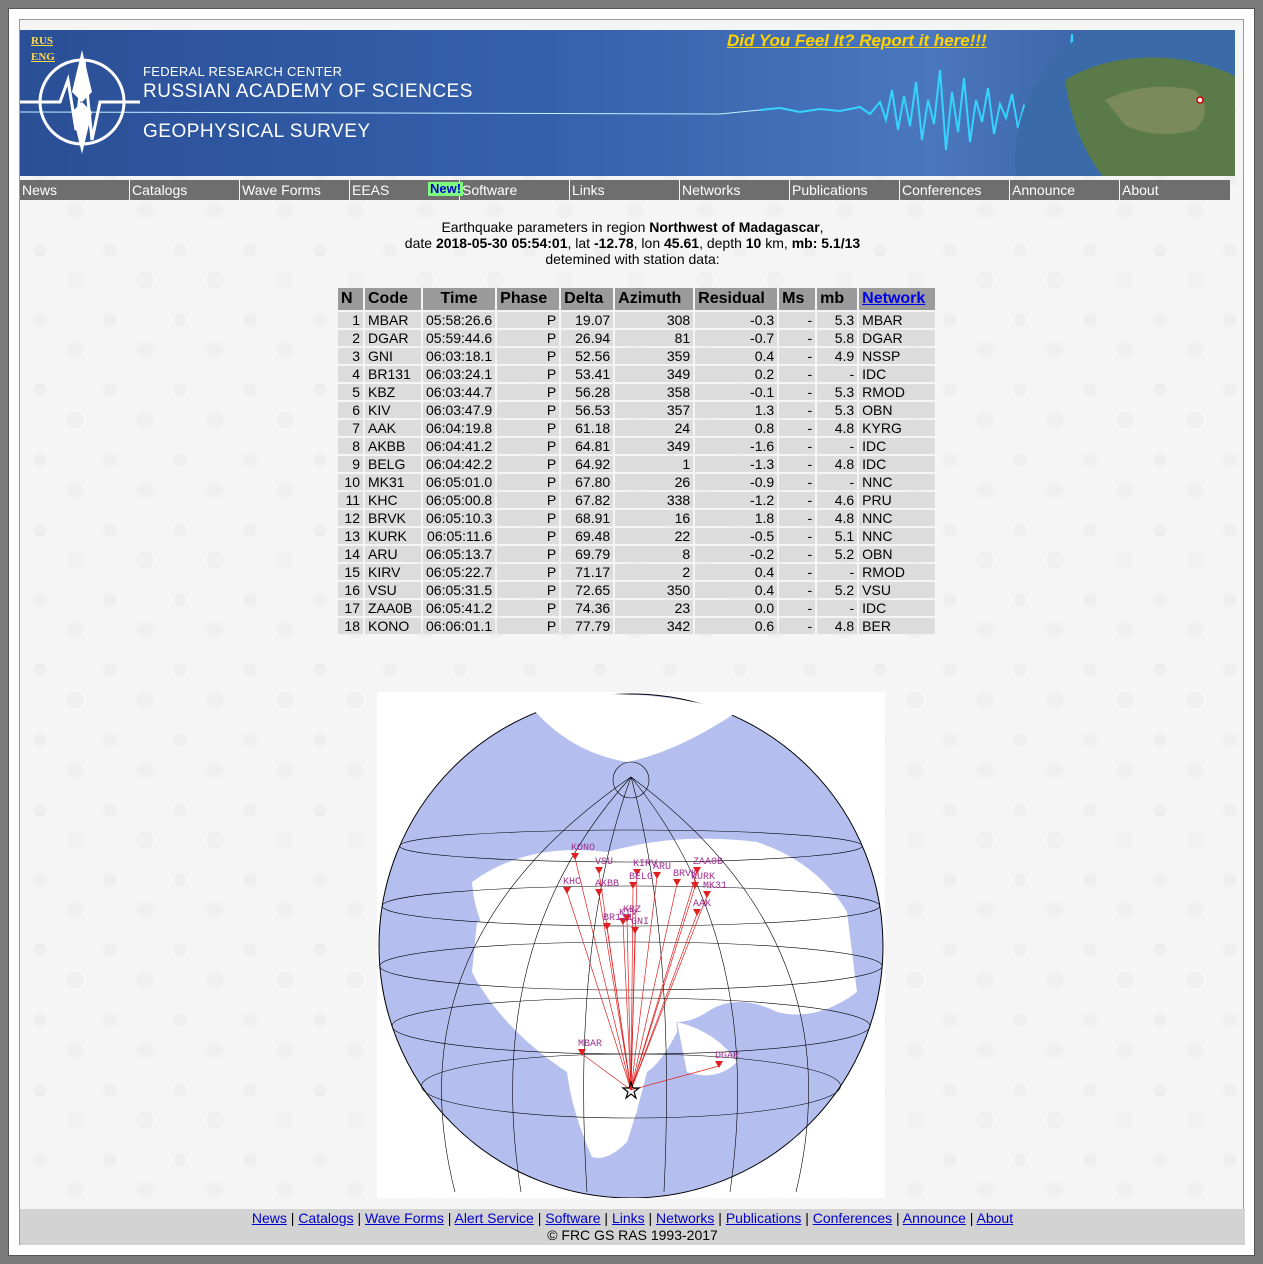  What do you see at coordinates (837, 500) in the screenshot?
I see `cell-mb: 4.6` at bounding box center [837, 500].